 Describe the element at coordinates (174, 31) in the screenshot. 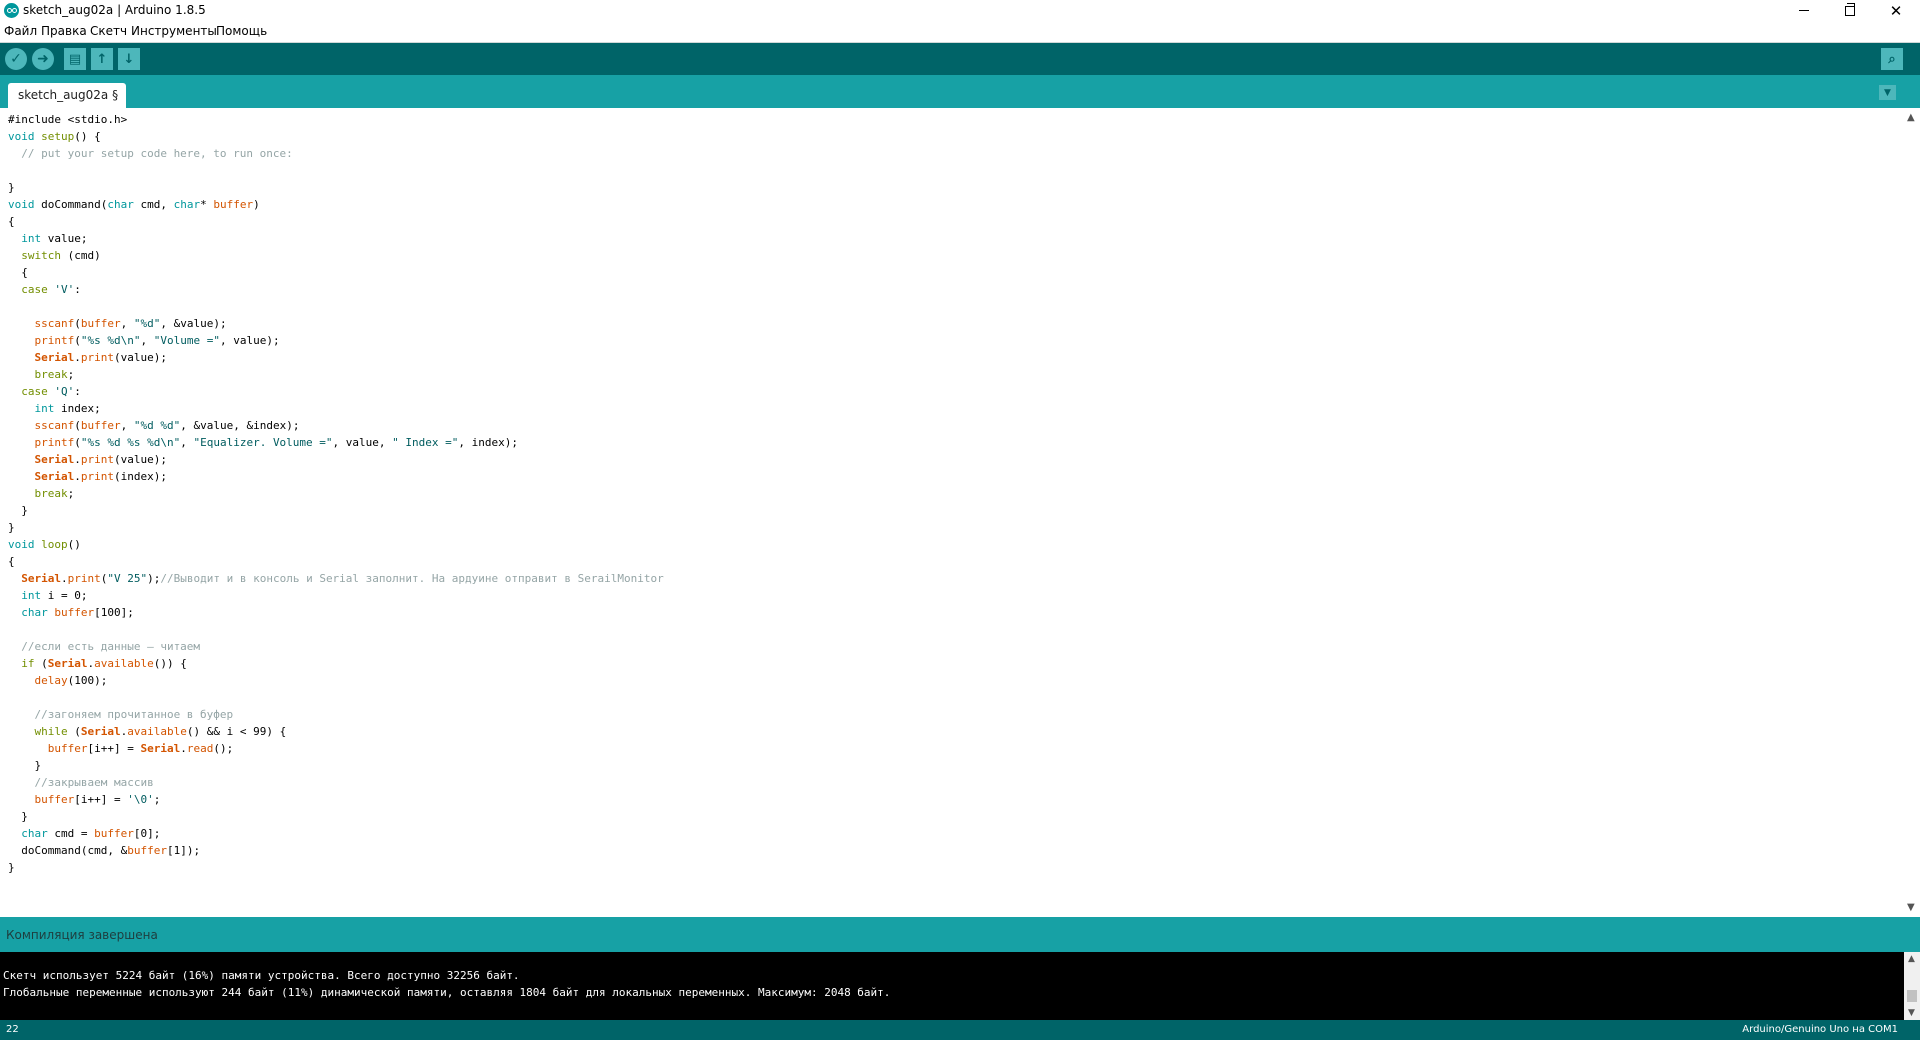

I see `menu-tools: Инструменты` at that location.